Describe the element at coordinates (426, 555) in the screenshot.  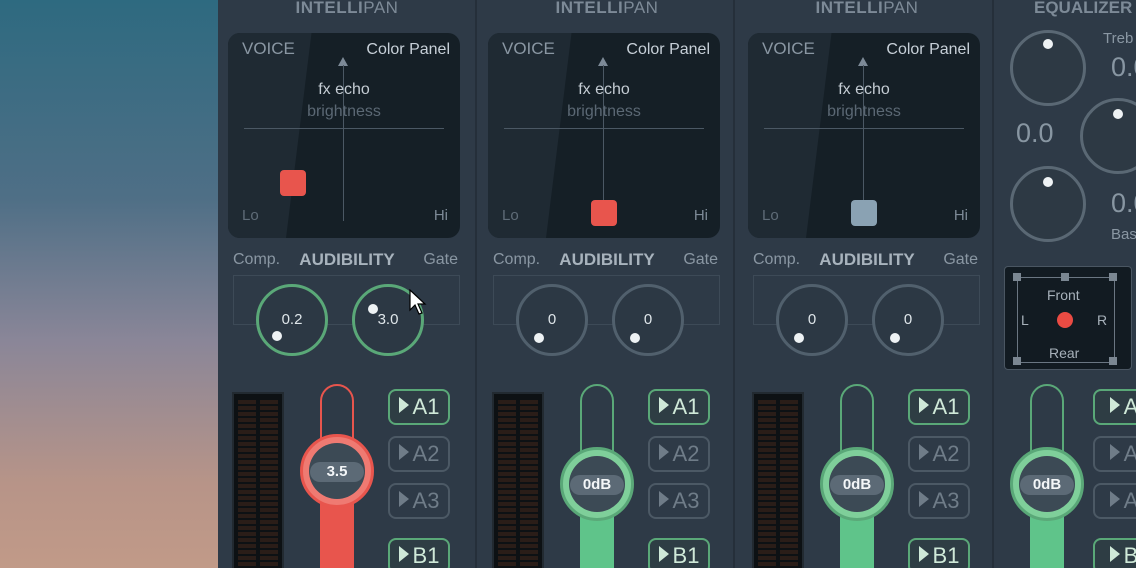
I see `bus-label: B1` at that location.